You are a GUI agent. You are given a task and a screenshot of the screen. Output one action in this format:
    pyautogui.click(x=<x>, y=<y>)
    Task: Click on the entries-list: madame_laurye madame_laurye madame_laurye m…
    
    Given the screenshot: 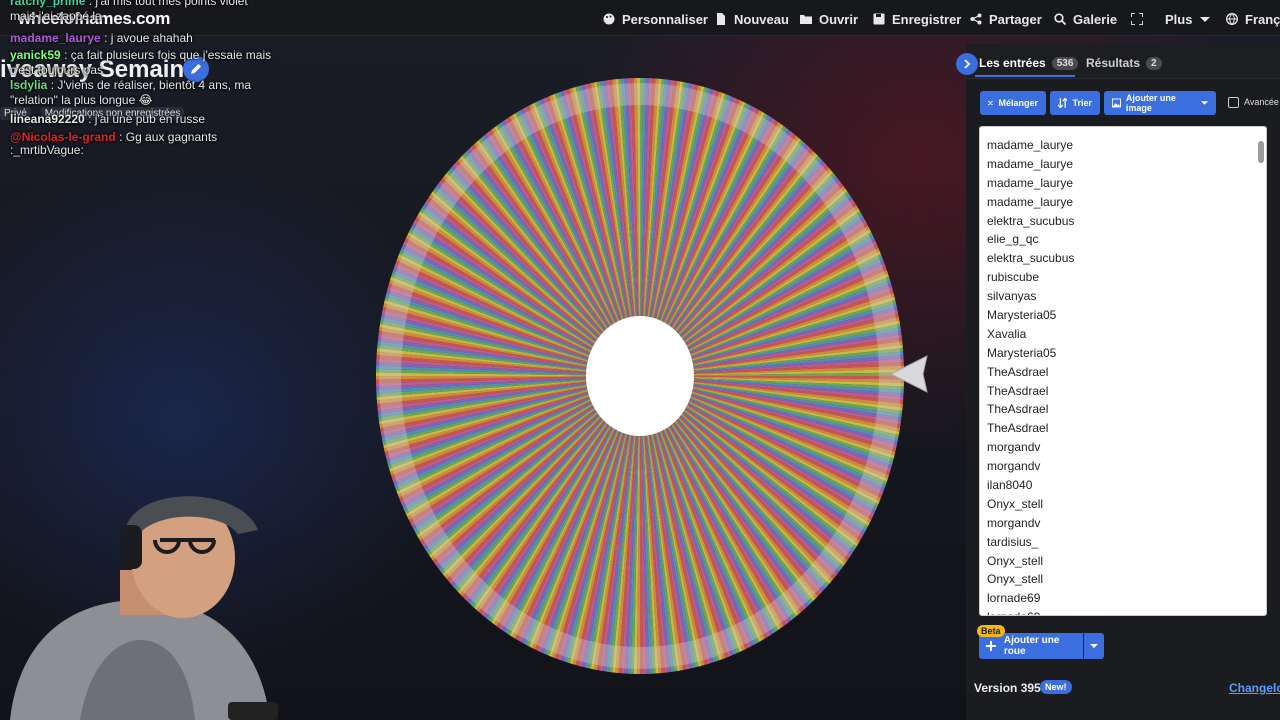 What is the action you would take?
    pyautogui.click(x=1122, y=375)
    